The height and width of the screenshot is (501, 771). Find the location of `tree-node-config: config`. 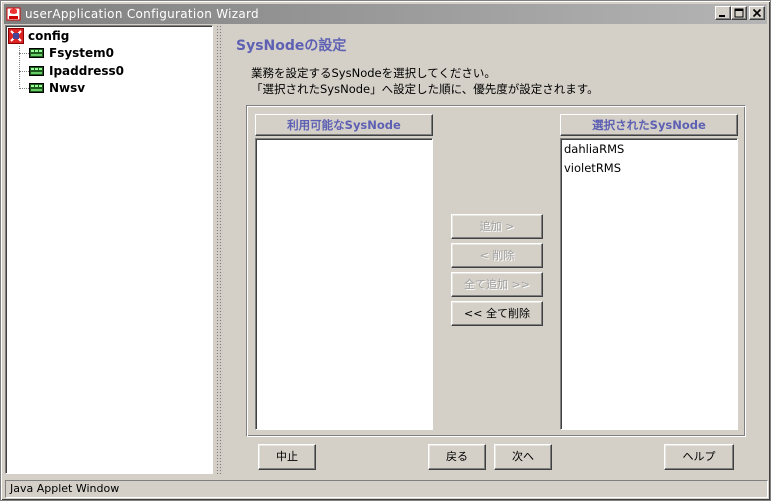

tree-node-config: config is located at coordinates (38, 36).